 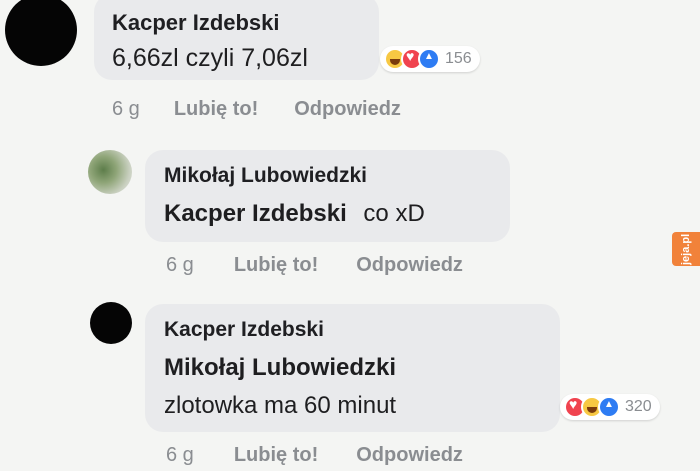 I want to click on watermark-logo: jeja.pl, so click(x=686, y=249).